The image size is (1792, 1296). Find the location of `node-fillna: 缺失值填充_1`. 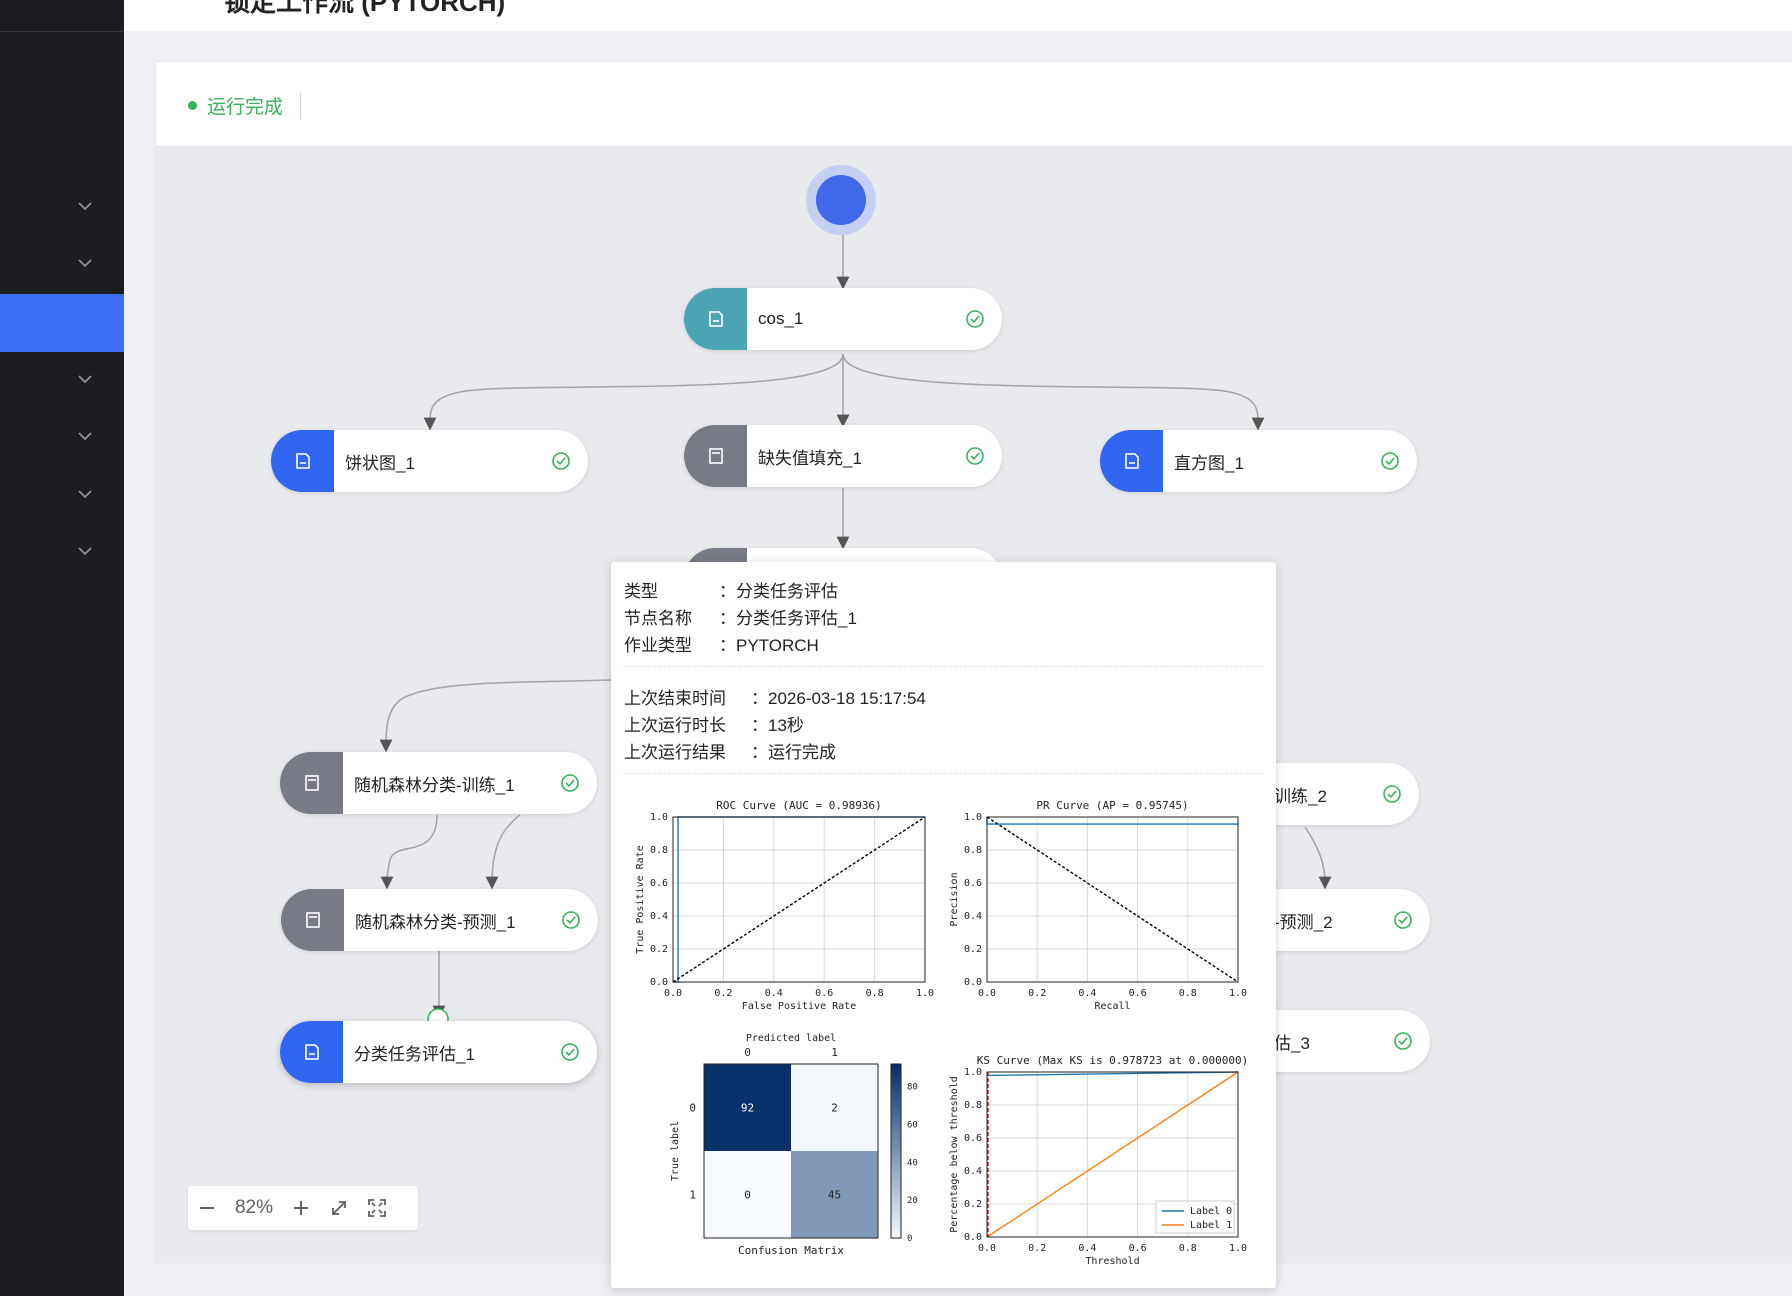

node-fillna: 缺失值填充_1 is located at coordinates (843, 456).